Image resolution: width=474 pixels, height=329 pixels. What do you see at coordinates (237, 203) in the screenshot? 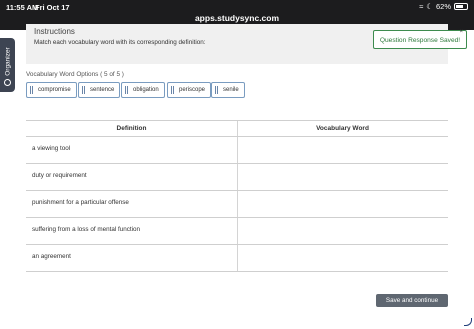
I see `table-row: punishment for a particular offense` at bounding box center [237, 203].